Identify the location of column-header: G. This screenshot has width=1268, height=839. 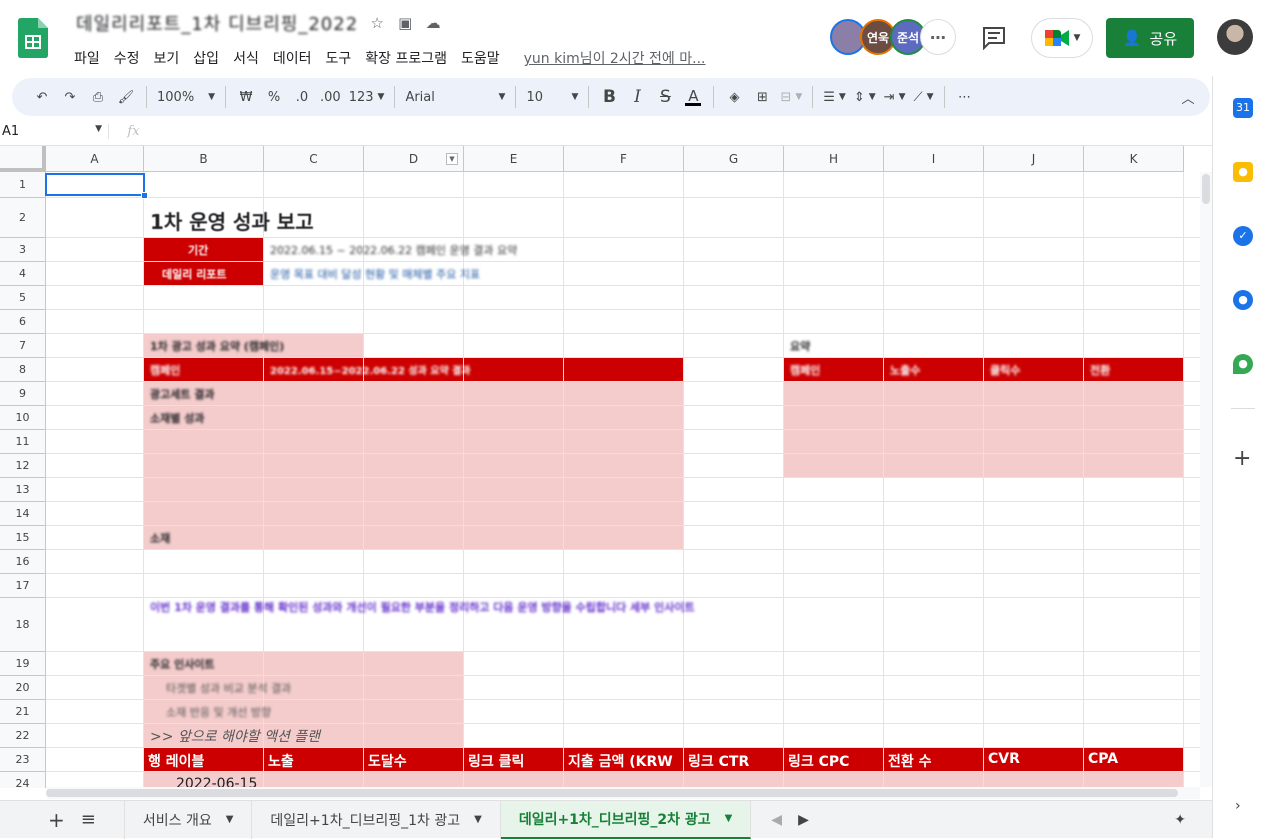
(734, 159).